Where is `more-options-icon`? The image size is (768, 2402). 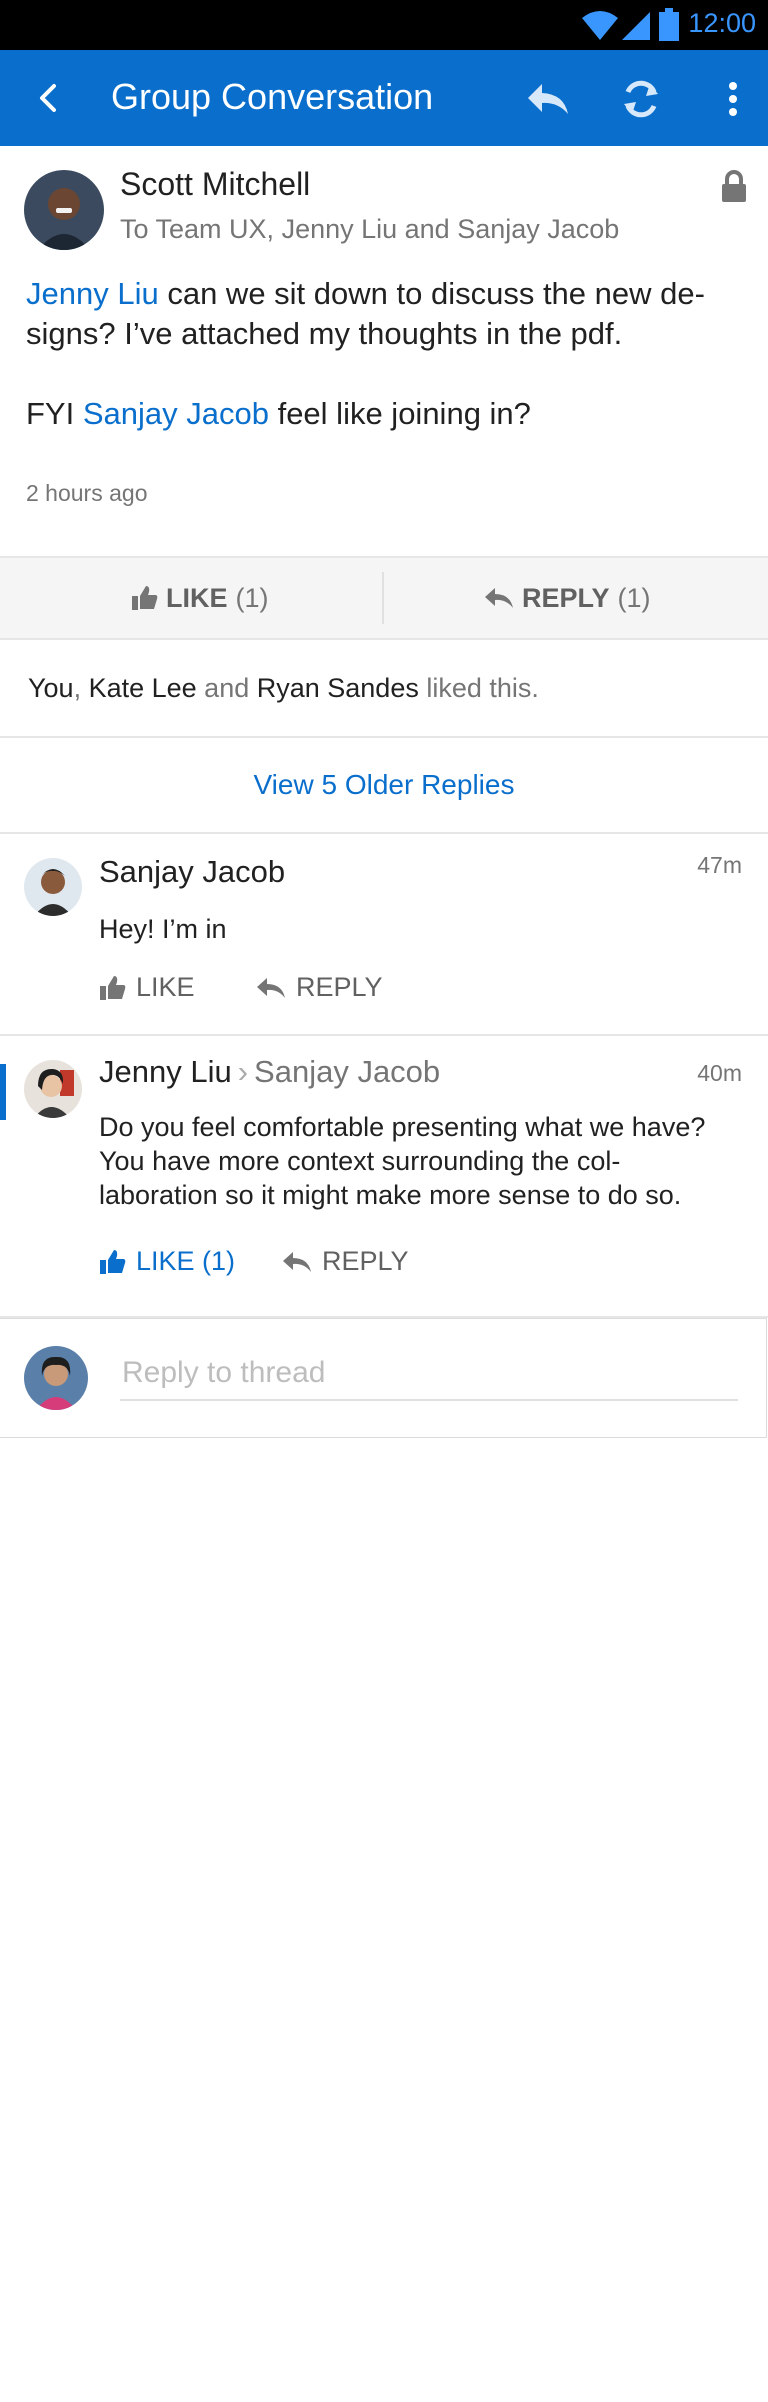 more-options-icon is located at coordinates (733, 99).